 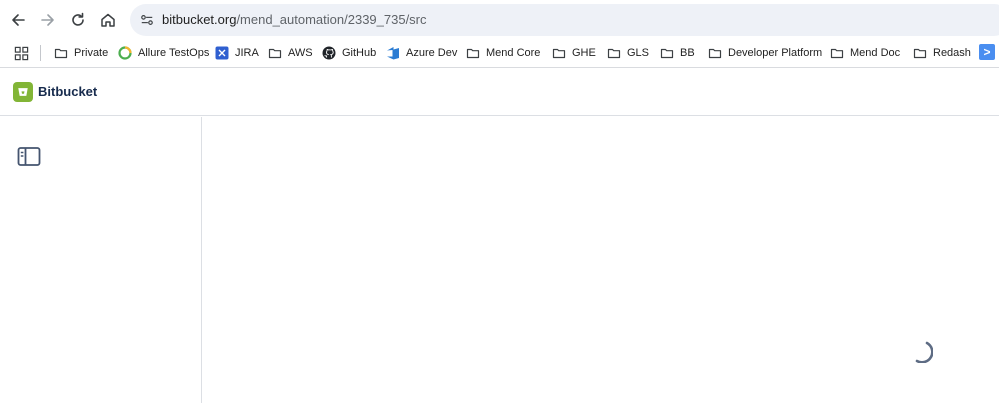 What do you see at coordinates (222, 53) in the screenshot?
I see `jira-icon` at bounding box center [222, 53].